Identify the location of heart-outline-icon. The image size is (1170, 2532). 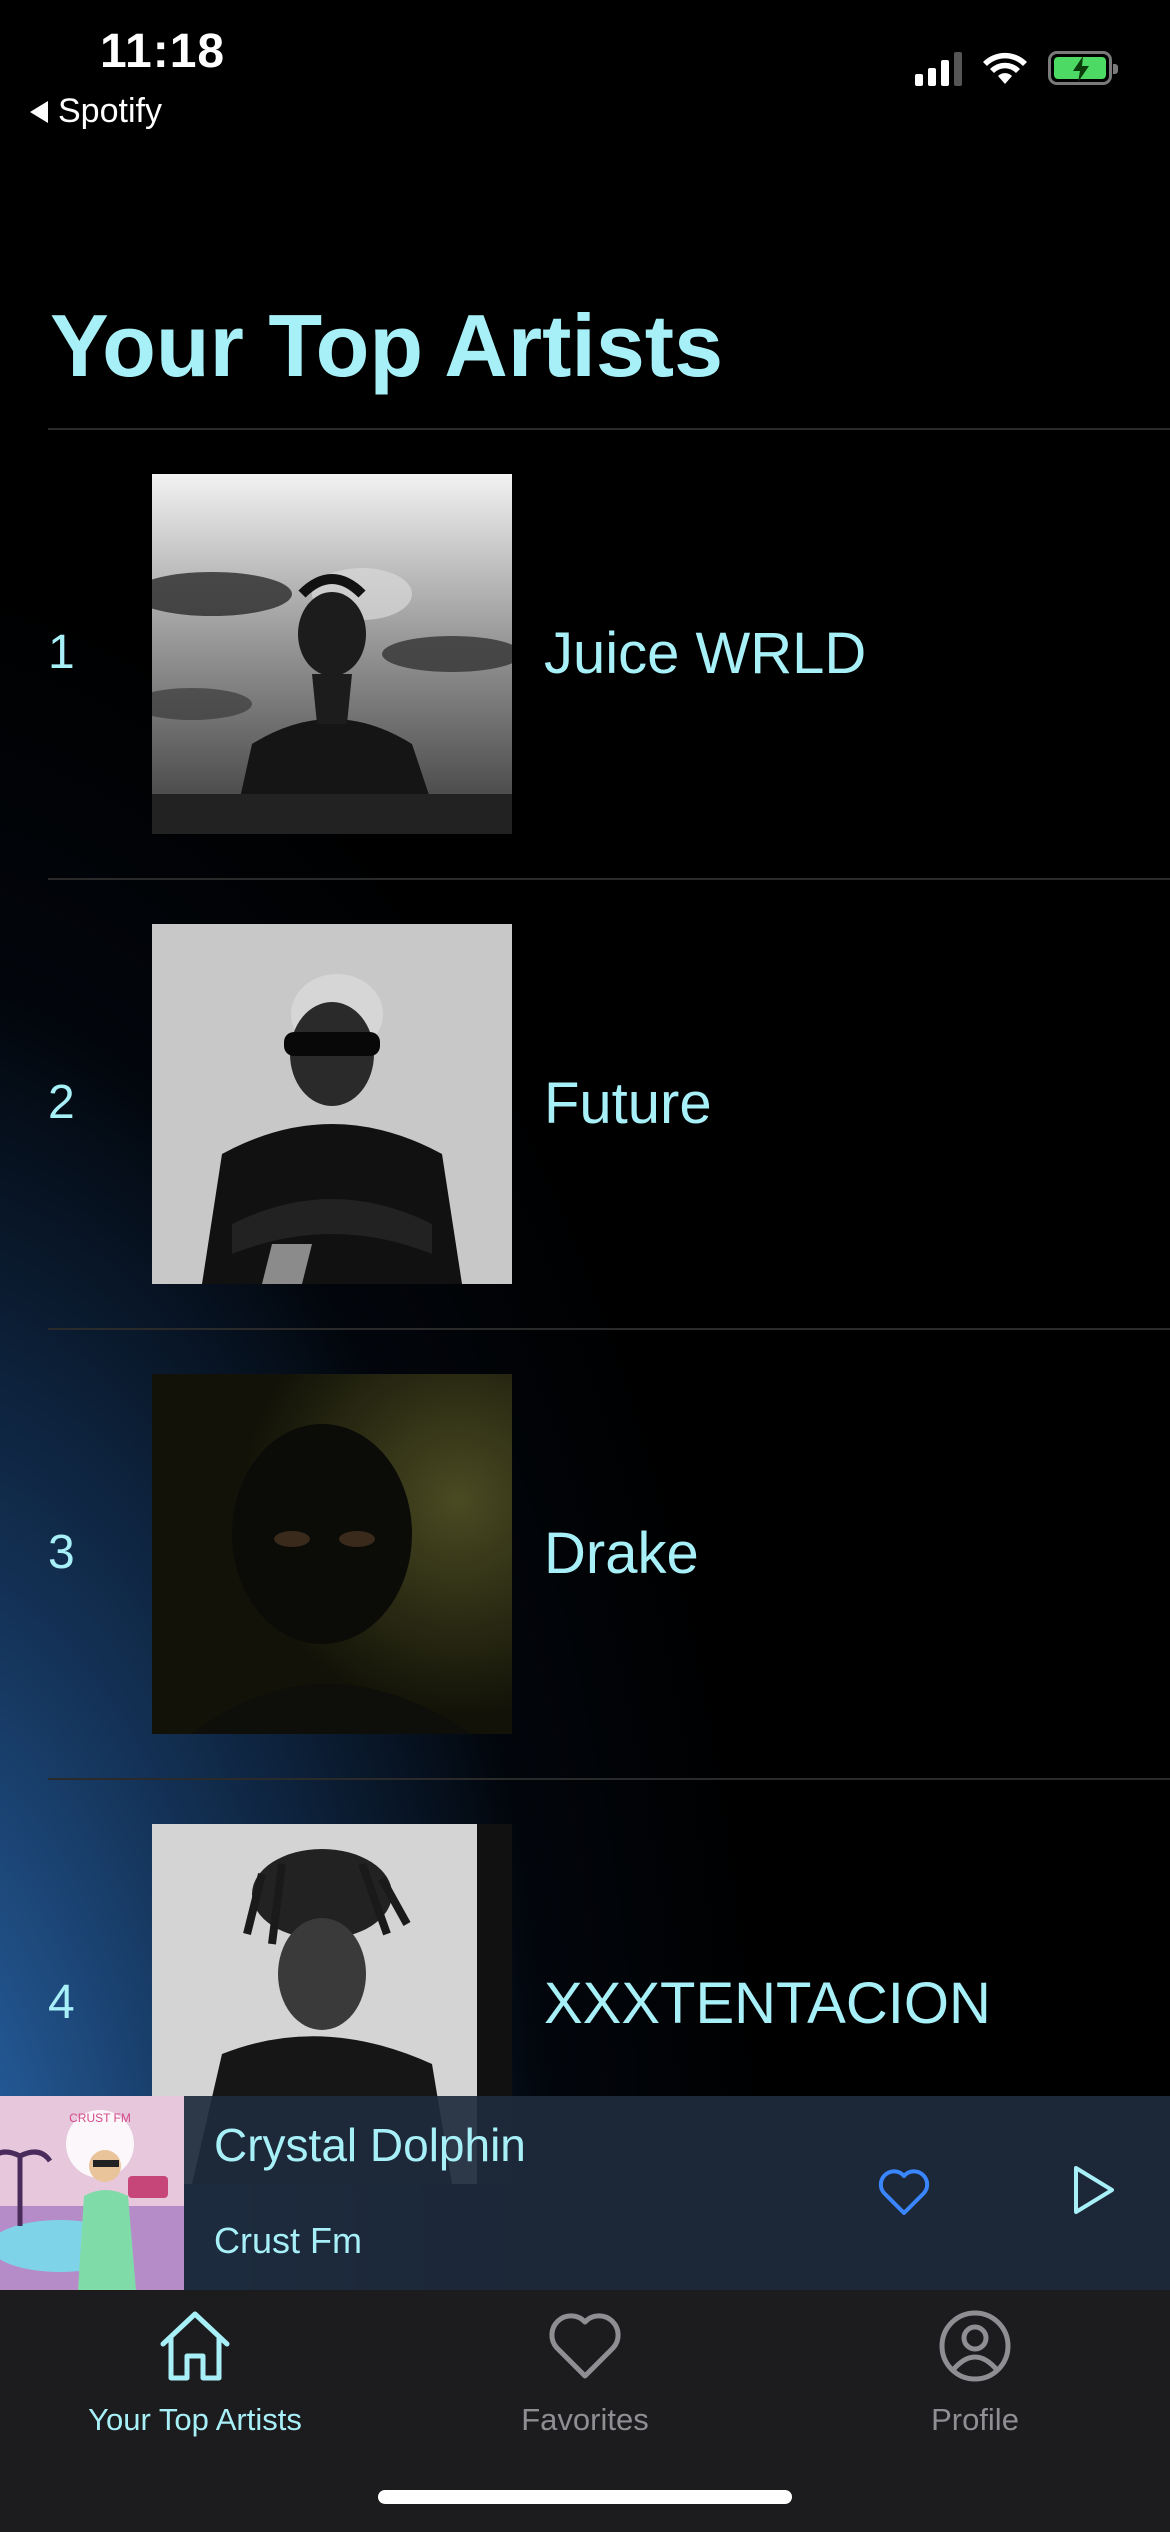
(904, 2192).